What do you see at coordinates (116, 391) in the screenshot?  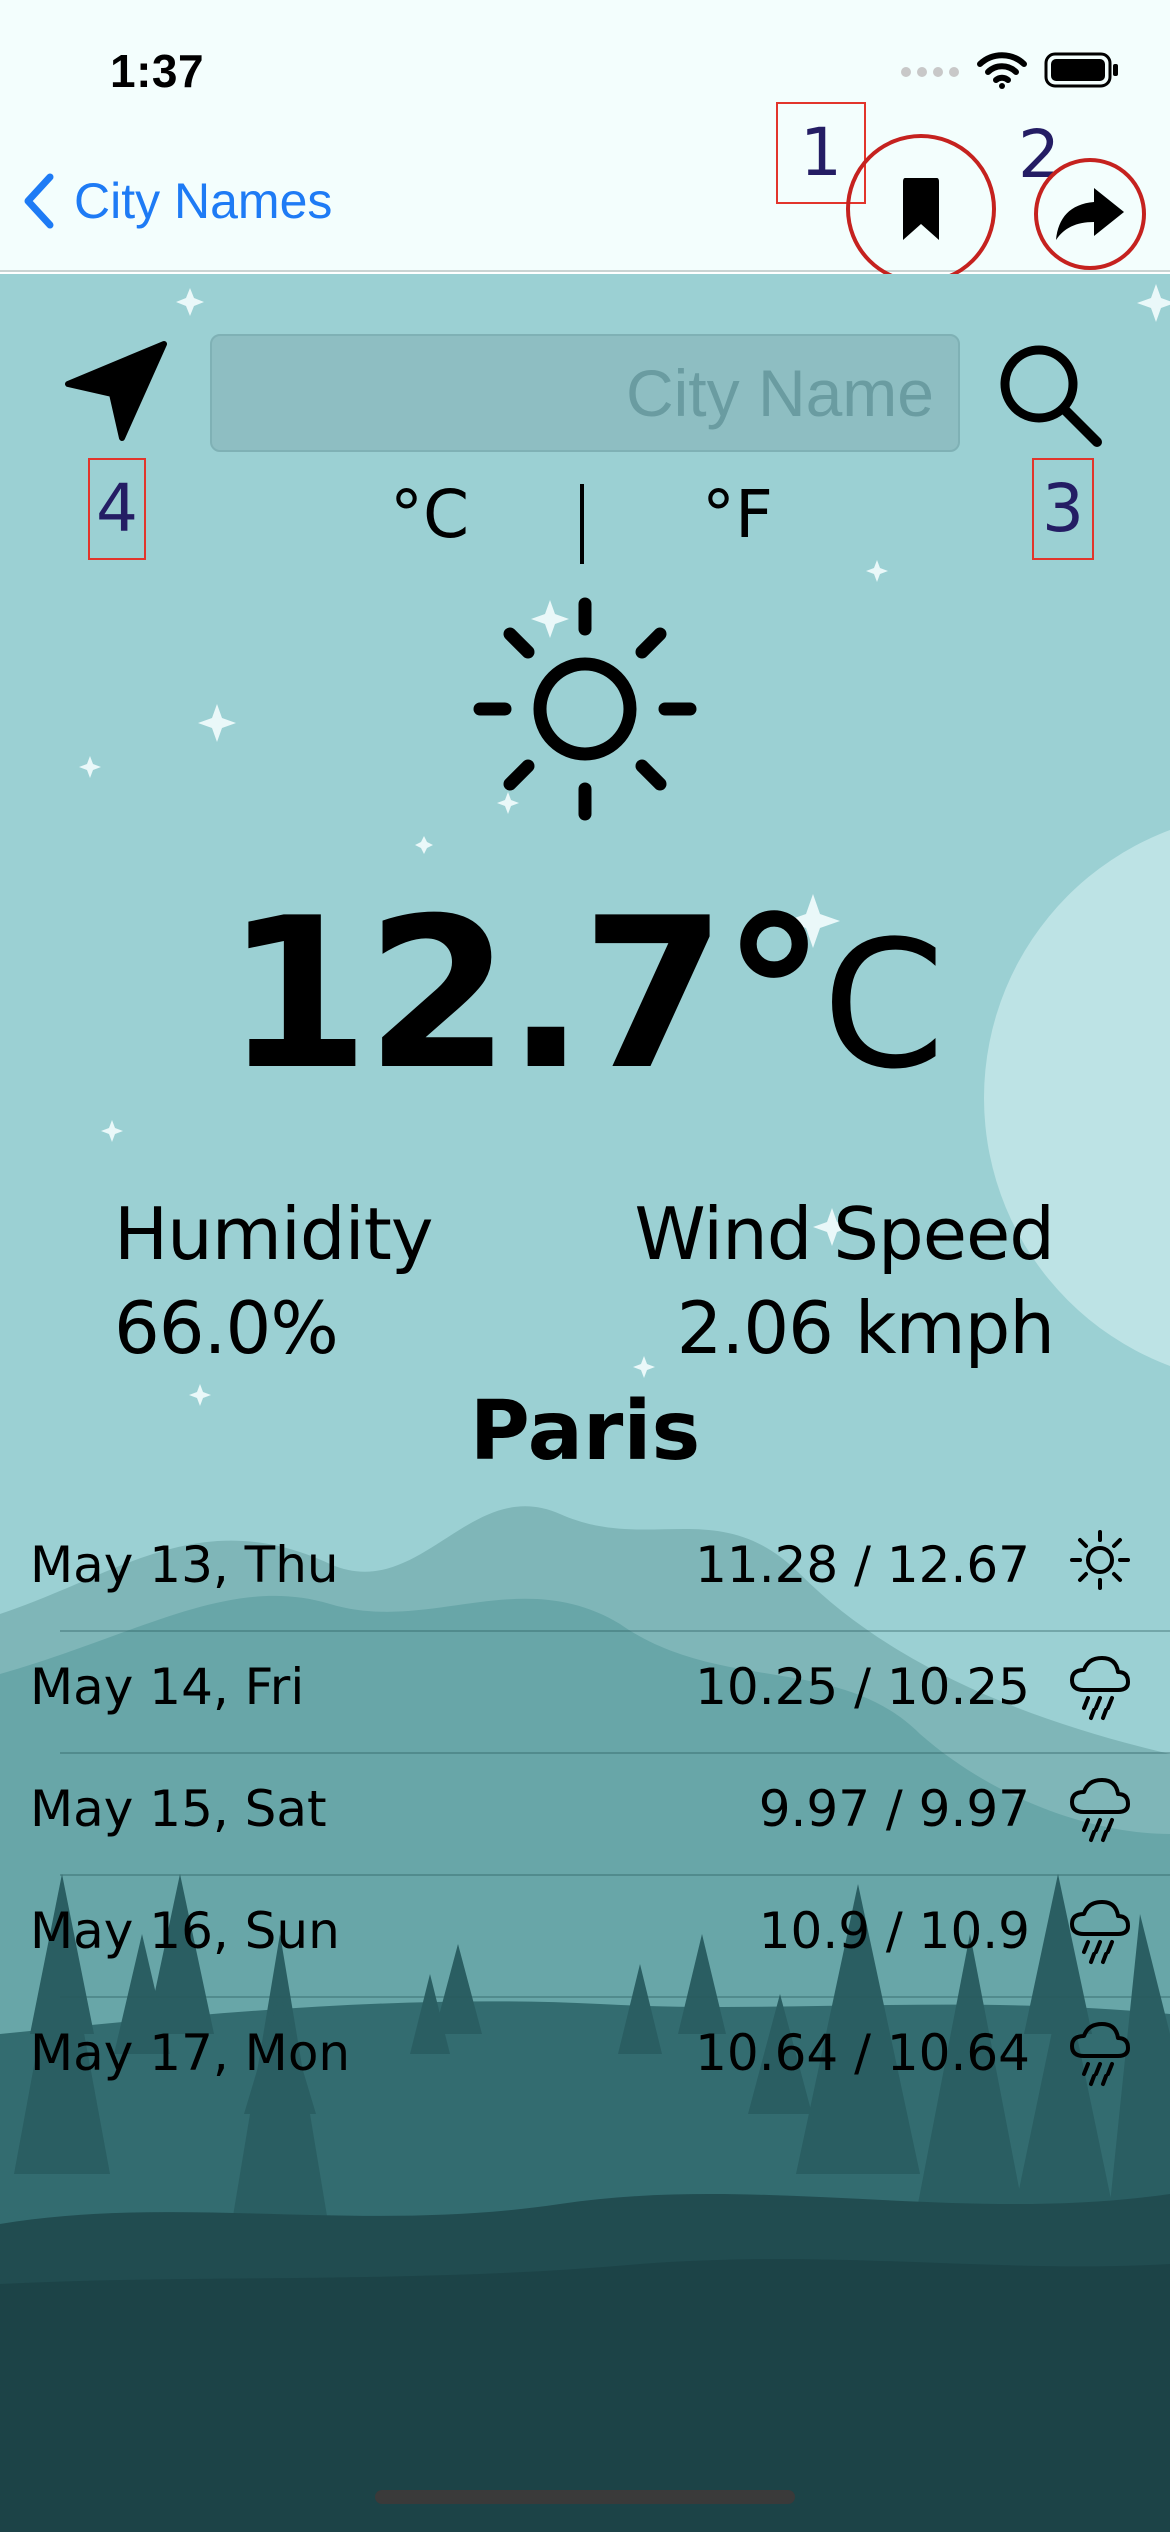 I see `location-arrow-icon` at bounding box center [116, 391].